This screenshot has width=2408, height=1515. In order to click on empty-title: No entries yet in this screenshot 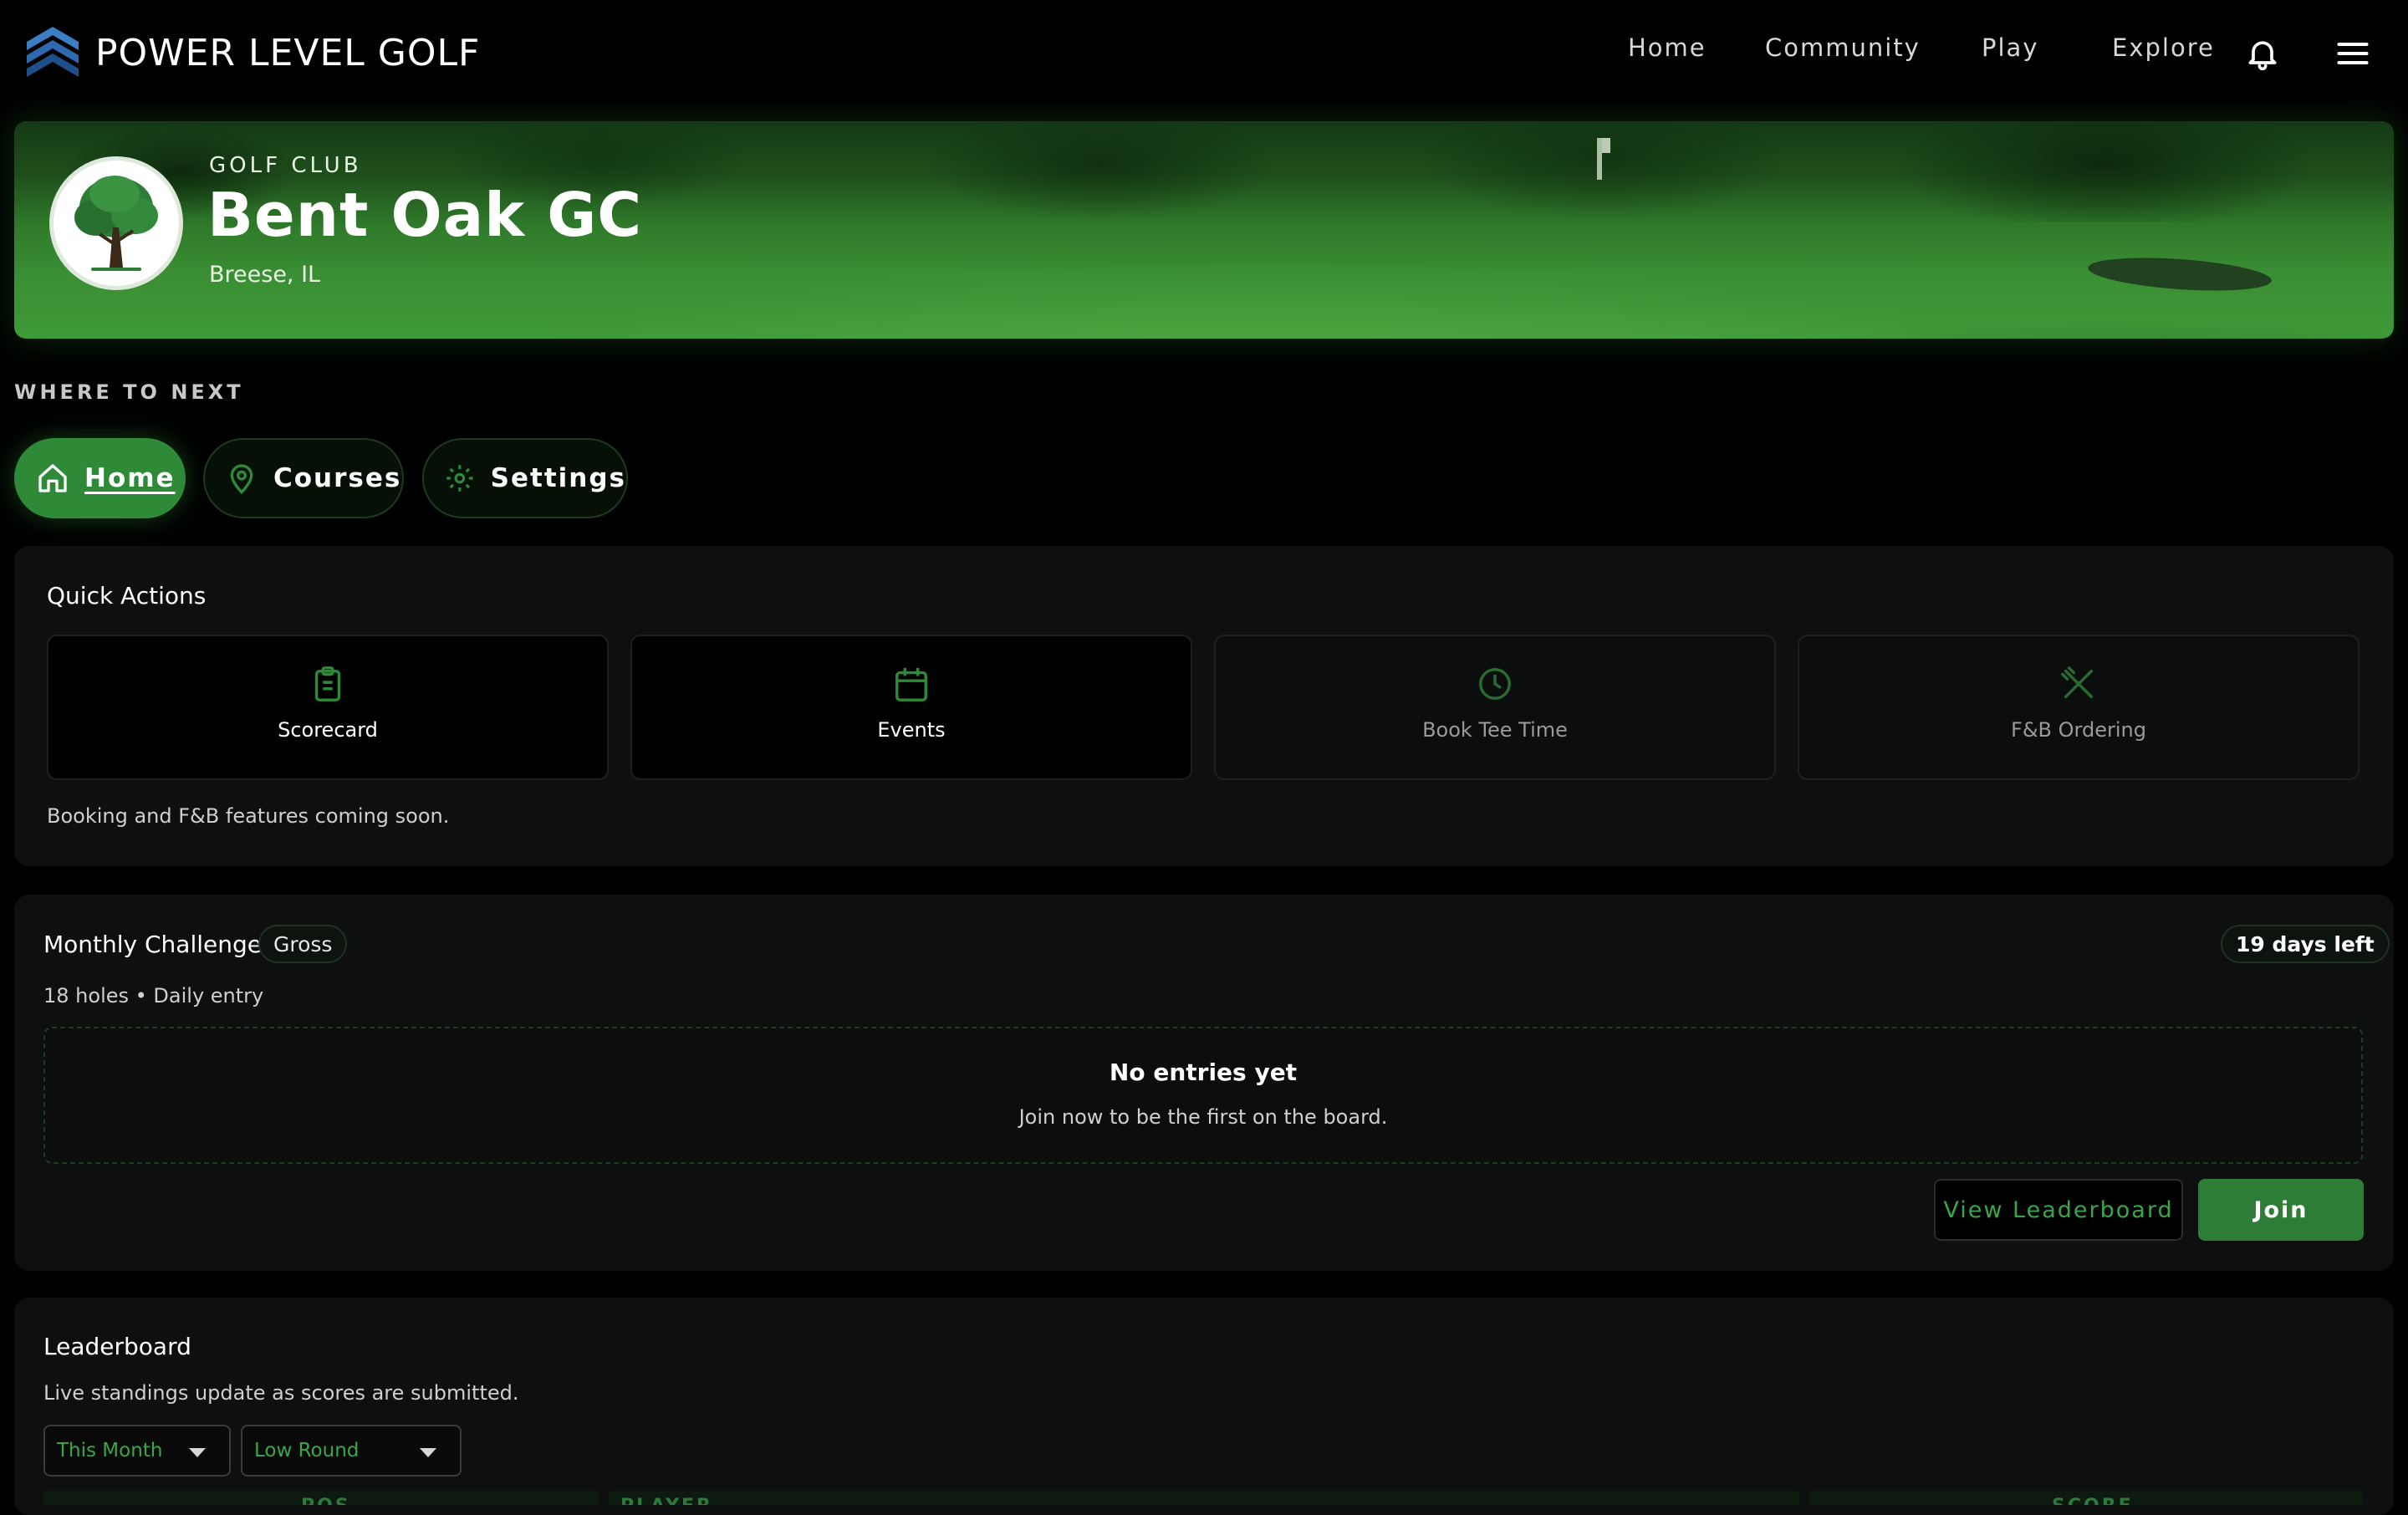, I will do `click(1204, 1072)`.